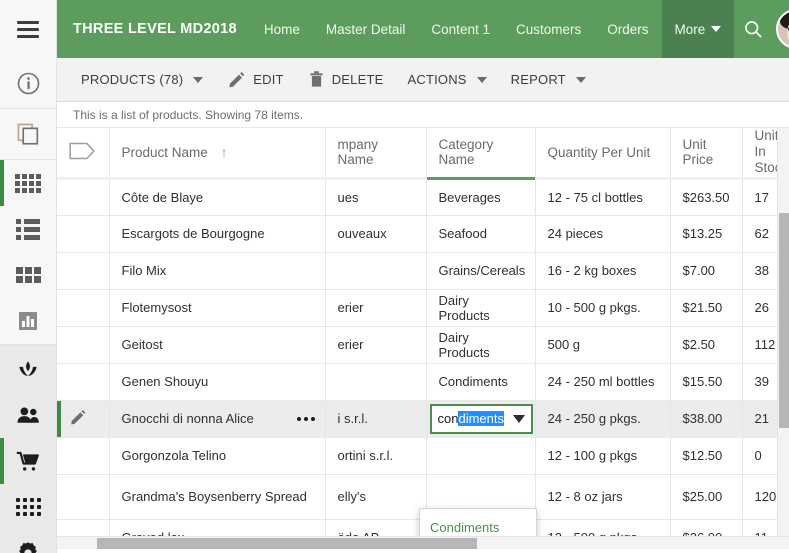 The image size is (789, 553). What do you see at coordinates (217, 456) in the screenshot?
I see `cell-product-name: Gorgonzola Telino` at bounding box center [217, 456].